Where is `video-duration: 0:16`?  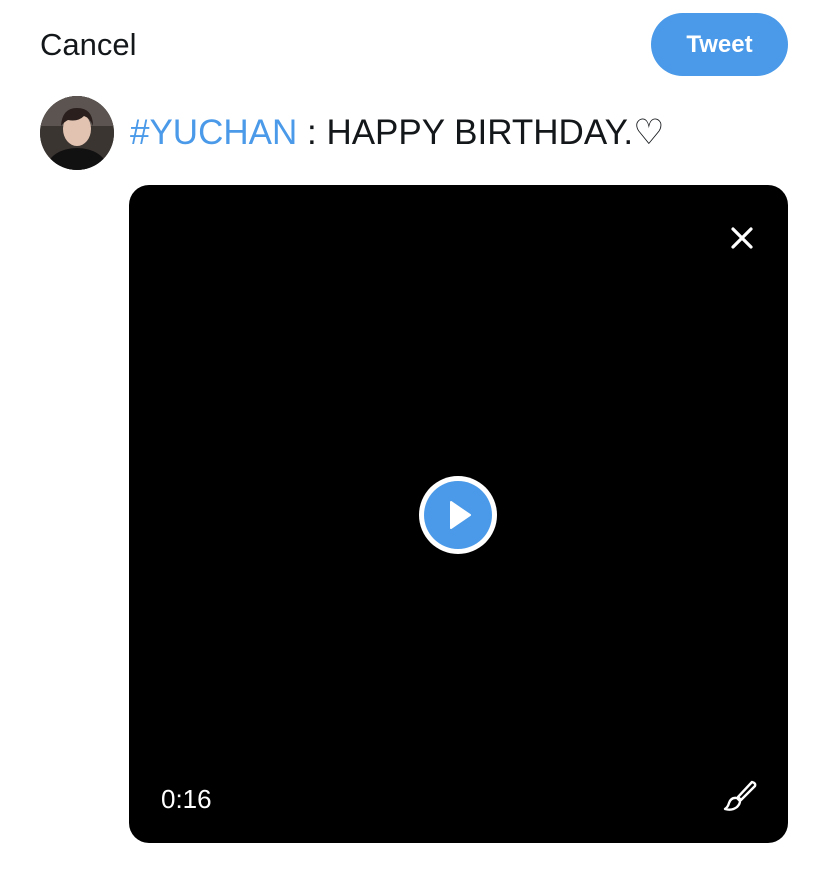
video-duration: 0:16 is located at coordinates (186, 799).